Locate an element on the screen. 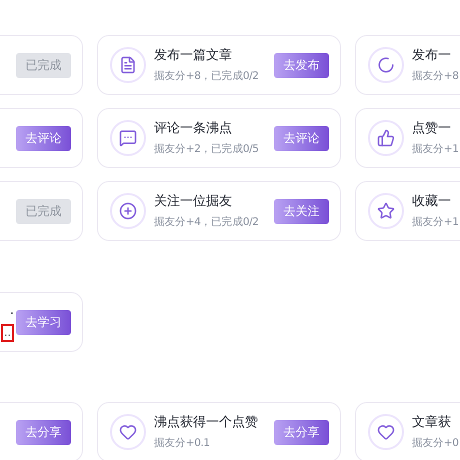 Image resolution: width=460 pixels, height=460 pixels. task-reward: 掘友分+0 is located at coordinates (435, 443).